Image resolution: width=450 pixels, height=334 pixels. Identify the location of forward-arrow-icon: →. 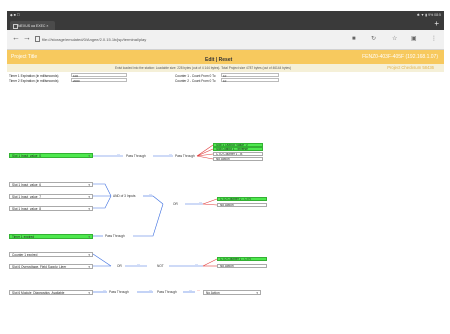
(27, 38).